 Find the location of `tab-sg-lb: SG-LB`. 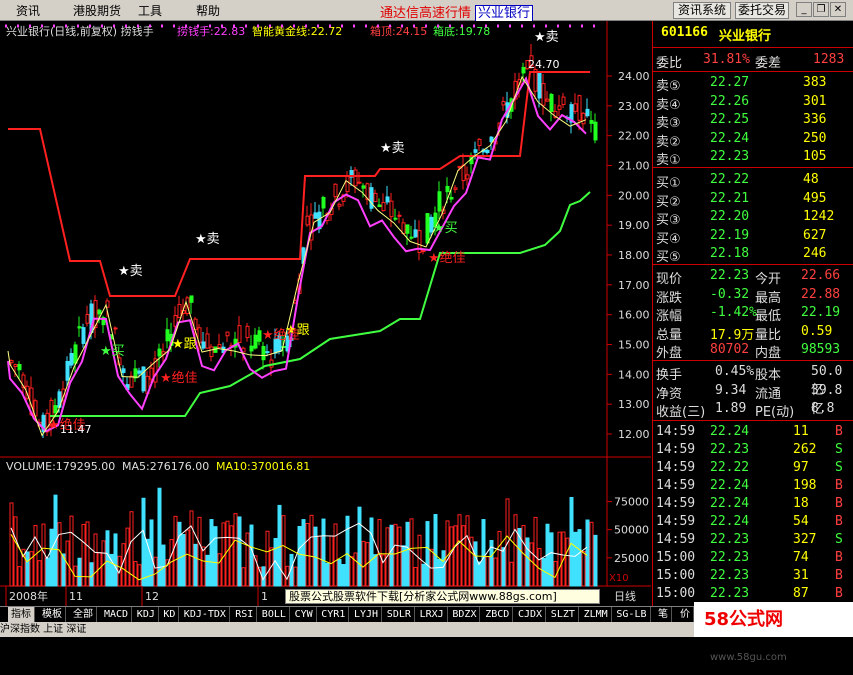

tab-sg-lb: SG-LB is located at coordinates (632, 614).